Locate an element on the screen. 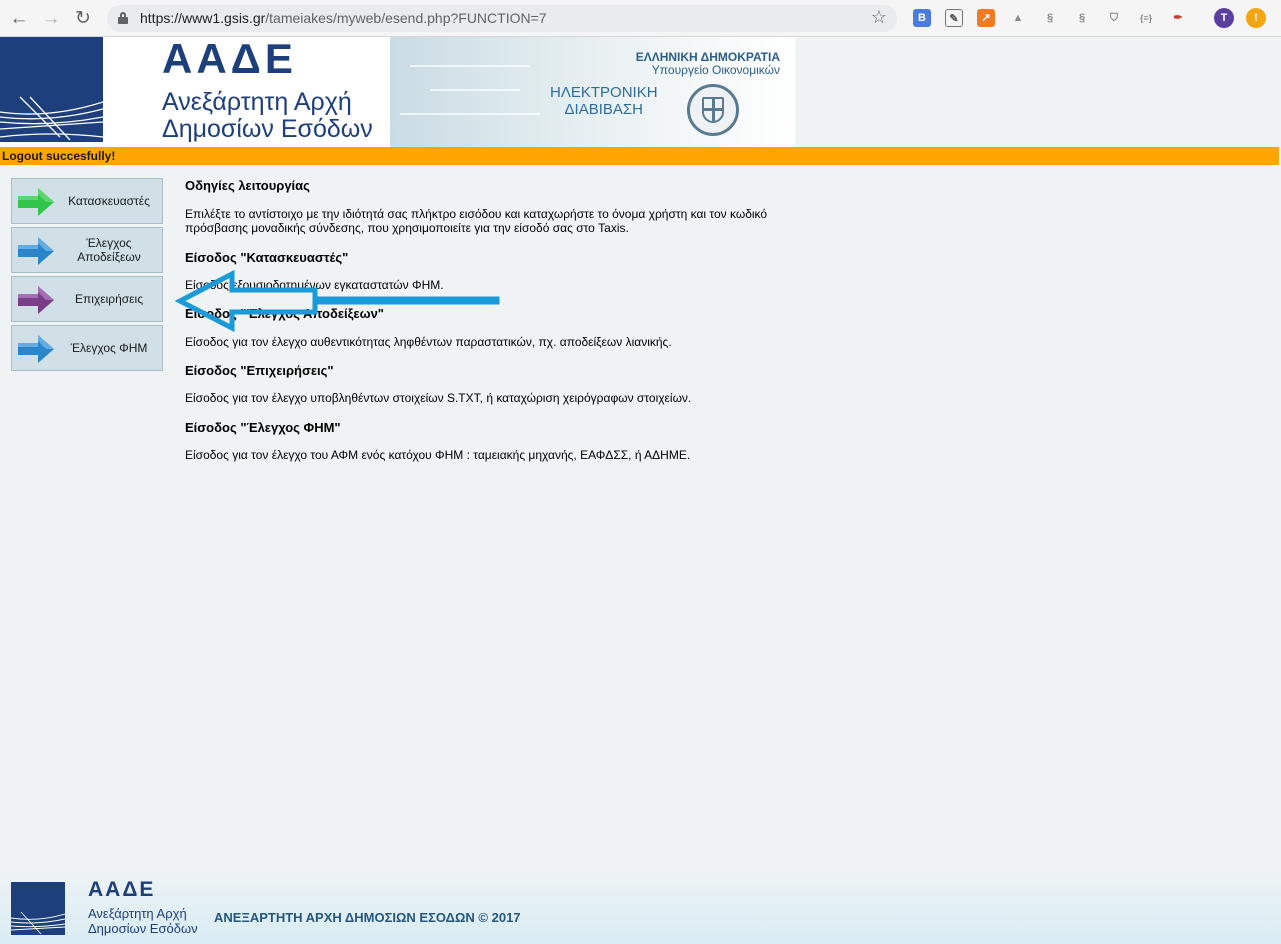 The width and height of the screenshot is (1281, 944). back-arrow-icon: ← is located at coordinates (19, 19).